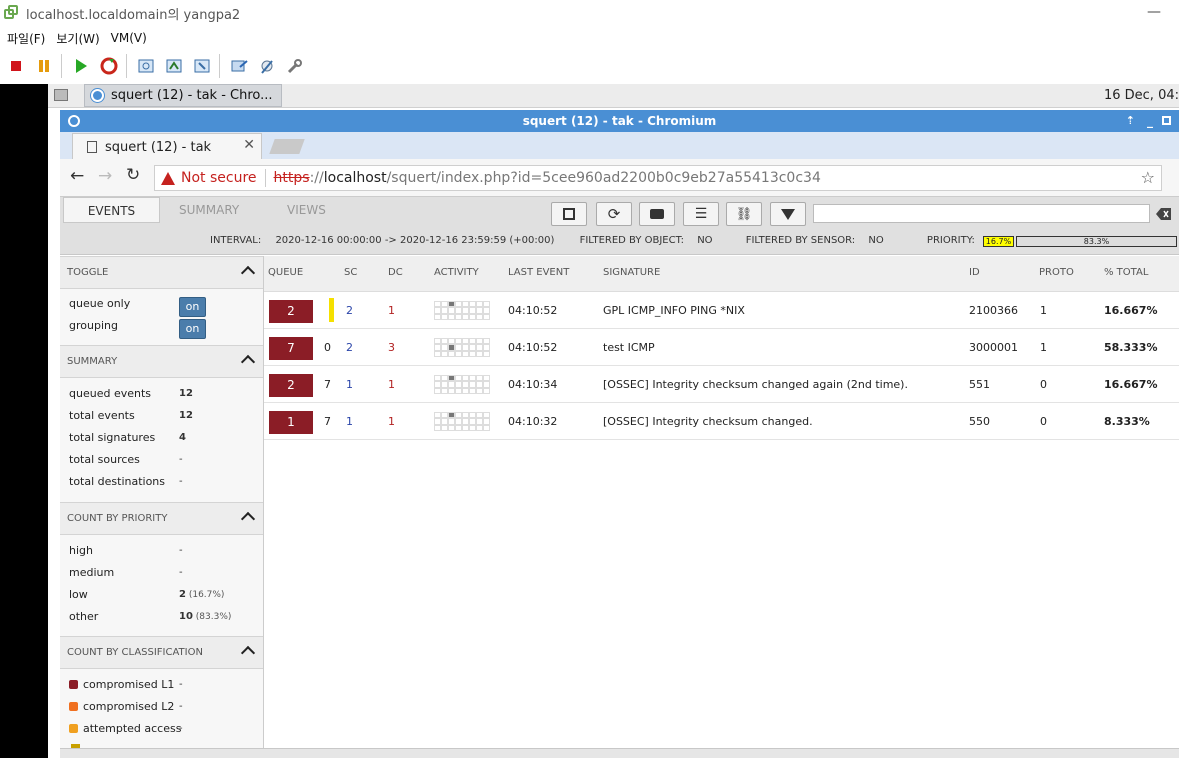 This screenshot has height=758, width=1179. Describe the element at coordinates (1150, 121) in the screenshot. I see `window-minimize-icon: _` at that location.